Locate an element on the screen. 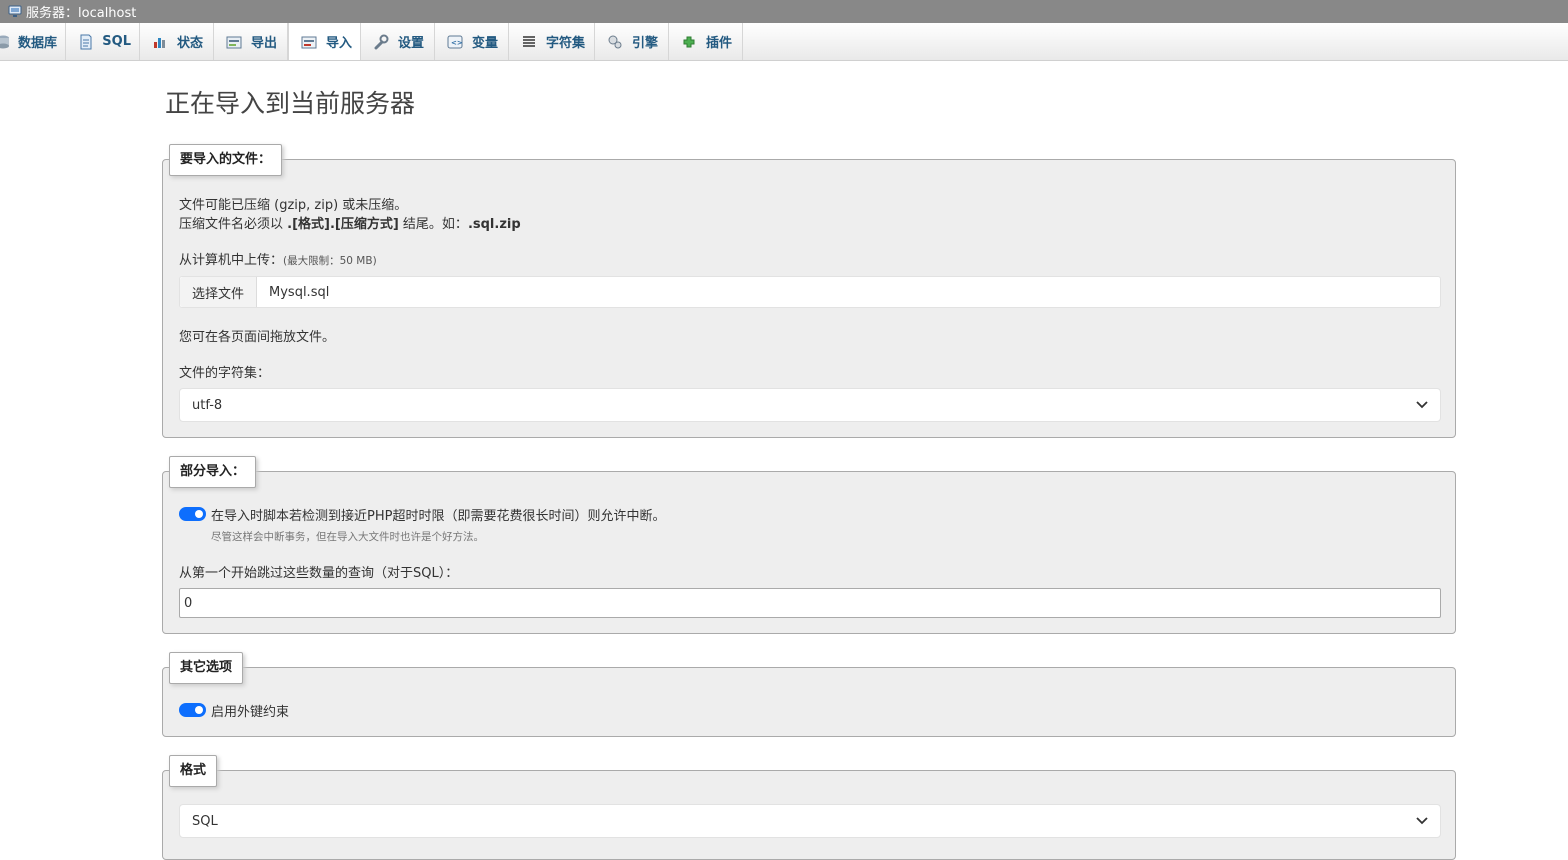 The height and width of the screenshot is (860, 1568). section-legend: 其它选项 is located at coordinates (206, 668).